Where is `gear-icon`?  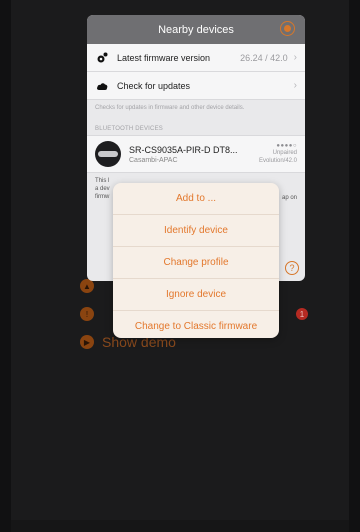
gear-icon is located at coordinates (102, 58).